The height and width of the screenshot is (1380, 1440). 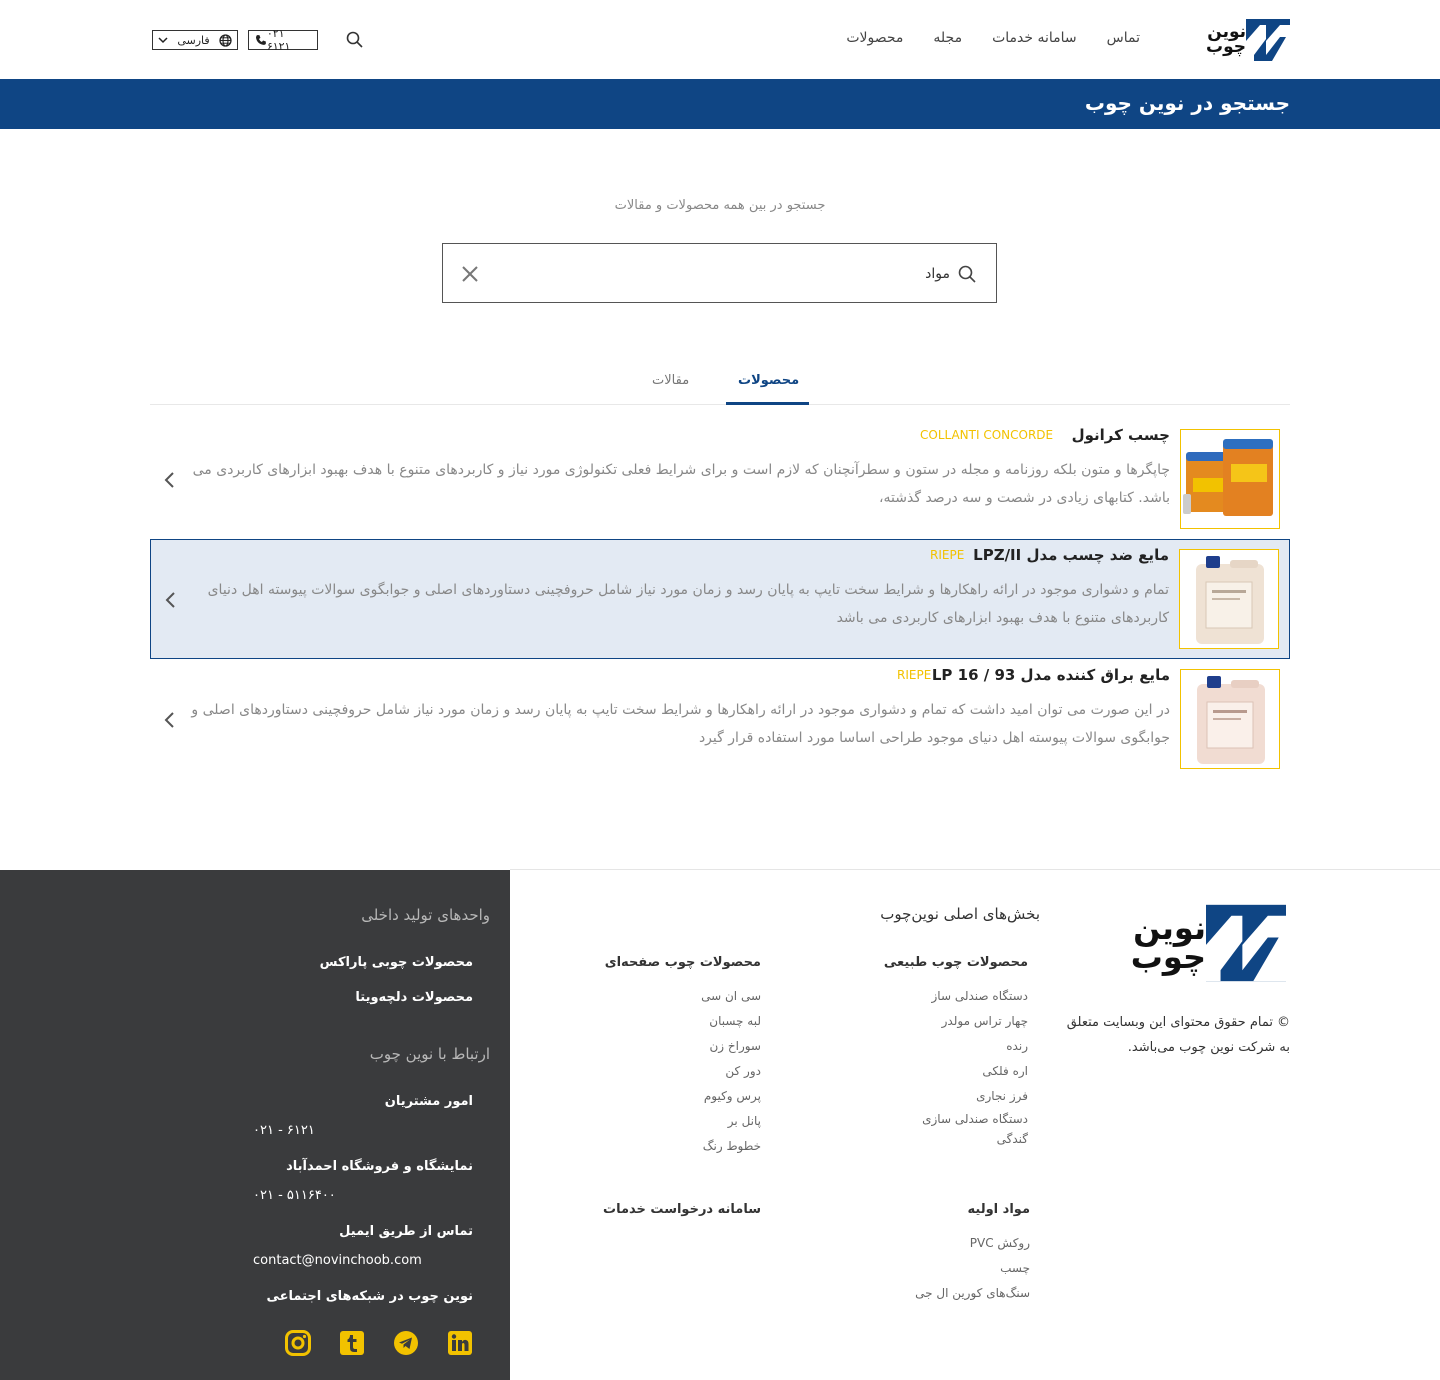 I want to click on footer-link: فرز نجاری, so click(x=956, y=1096).